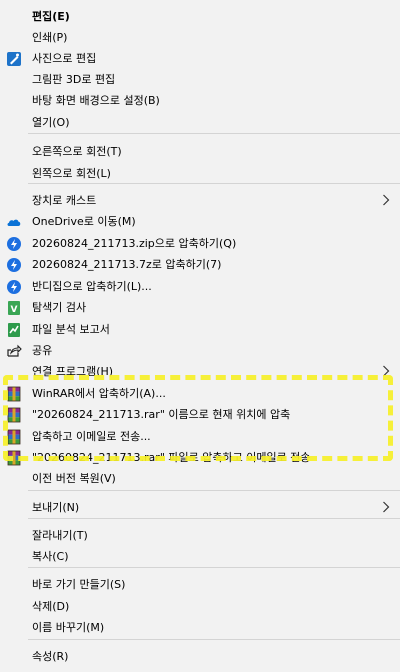 The image size is (400, 672). What do you see at coordinates (200, 151) in the screenshot?
I see `menu-item: 오른쪽으로 회전(T)` at bounding box center [200, 151].